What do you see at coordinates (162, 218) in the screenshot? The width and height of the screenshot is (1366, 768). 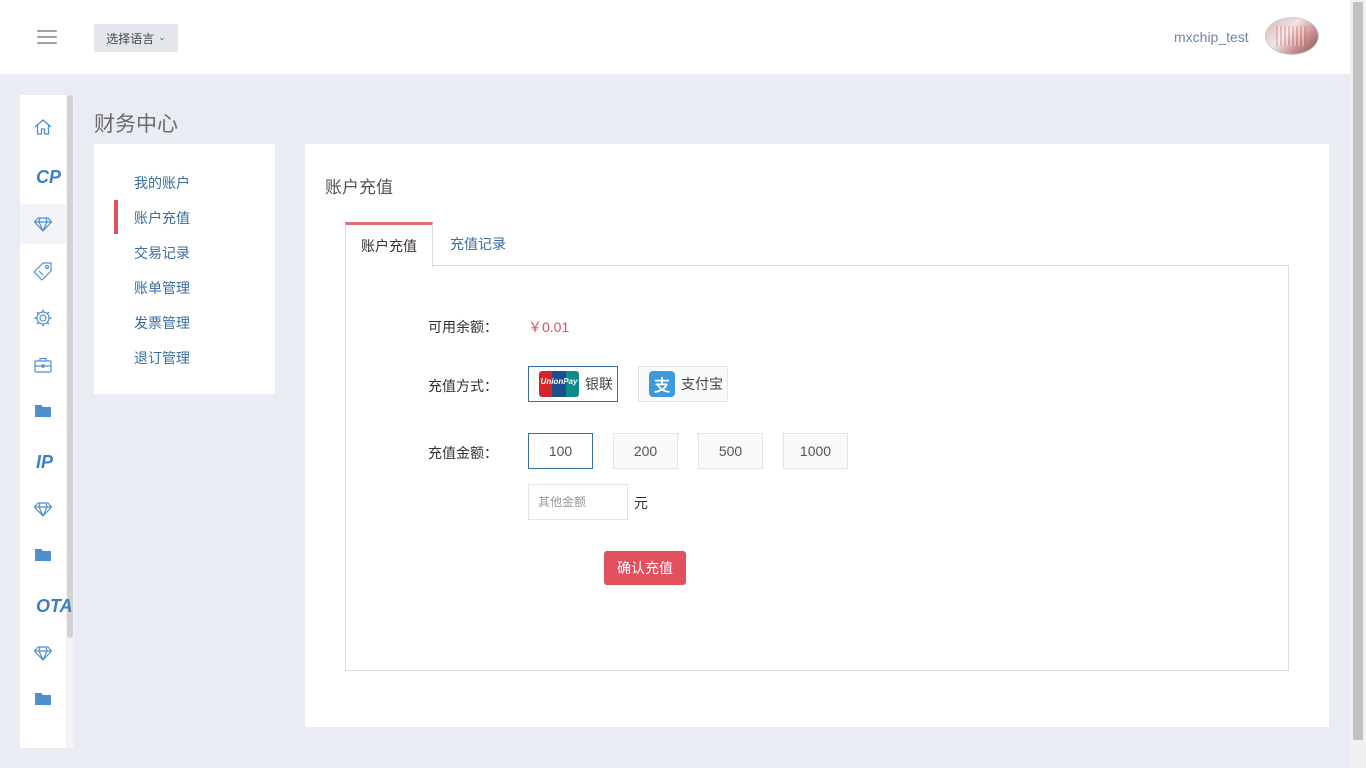 I see `subnav-item-recharge: 账户充值` at bounding box center [162, 218].